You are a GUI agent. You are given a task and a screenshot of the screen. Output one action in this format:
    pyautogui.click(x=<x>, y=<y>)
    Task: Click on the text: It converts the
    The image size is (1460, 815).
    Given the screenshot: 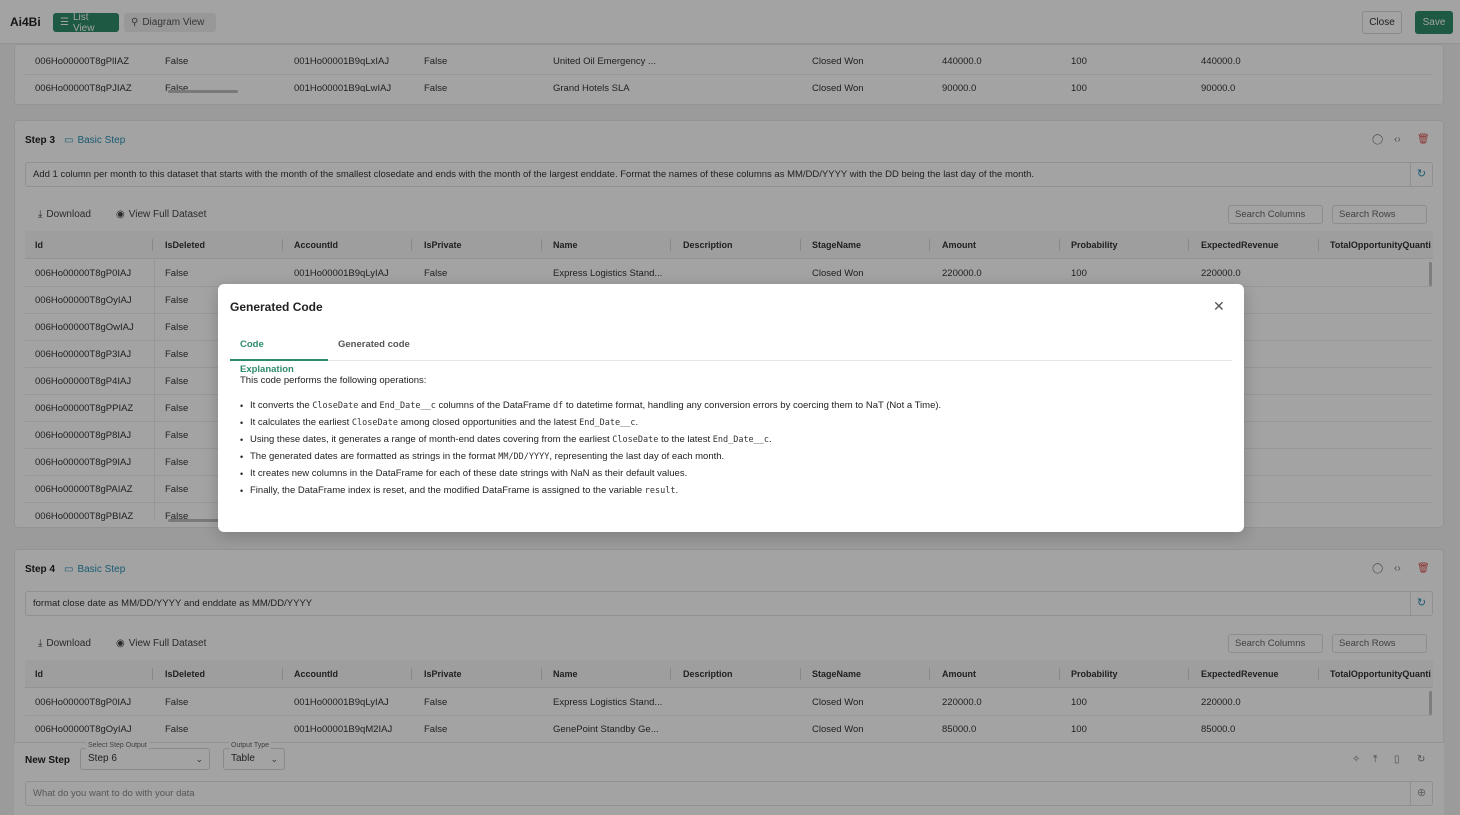 What is the action you would take?
    pyautogui.click(x=280, y=405)
    